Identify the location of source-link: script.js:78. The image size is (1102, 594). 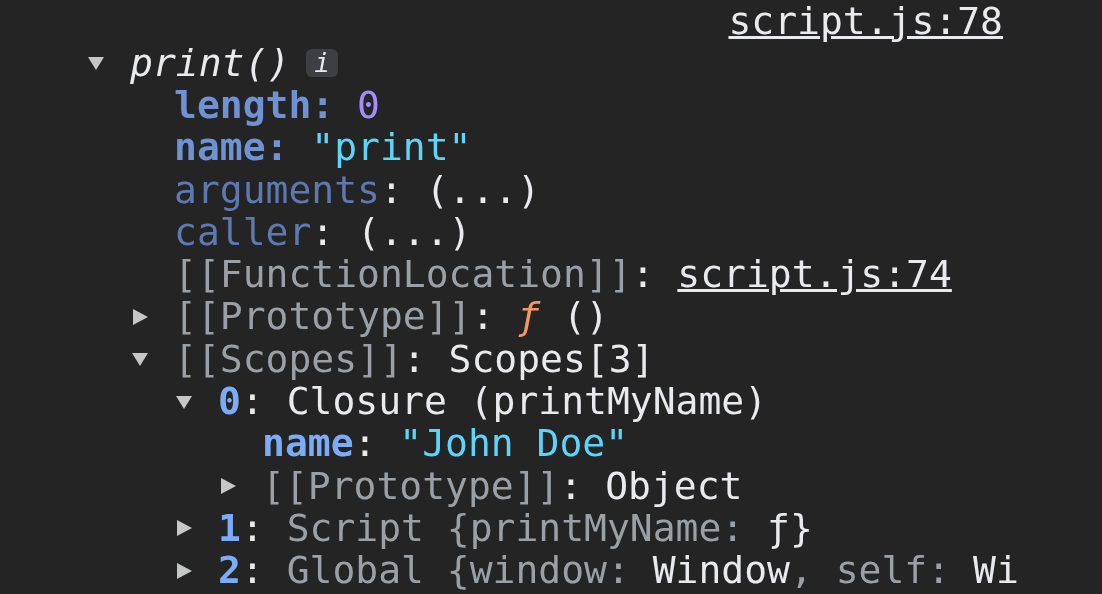
(865, 25).